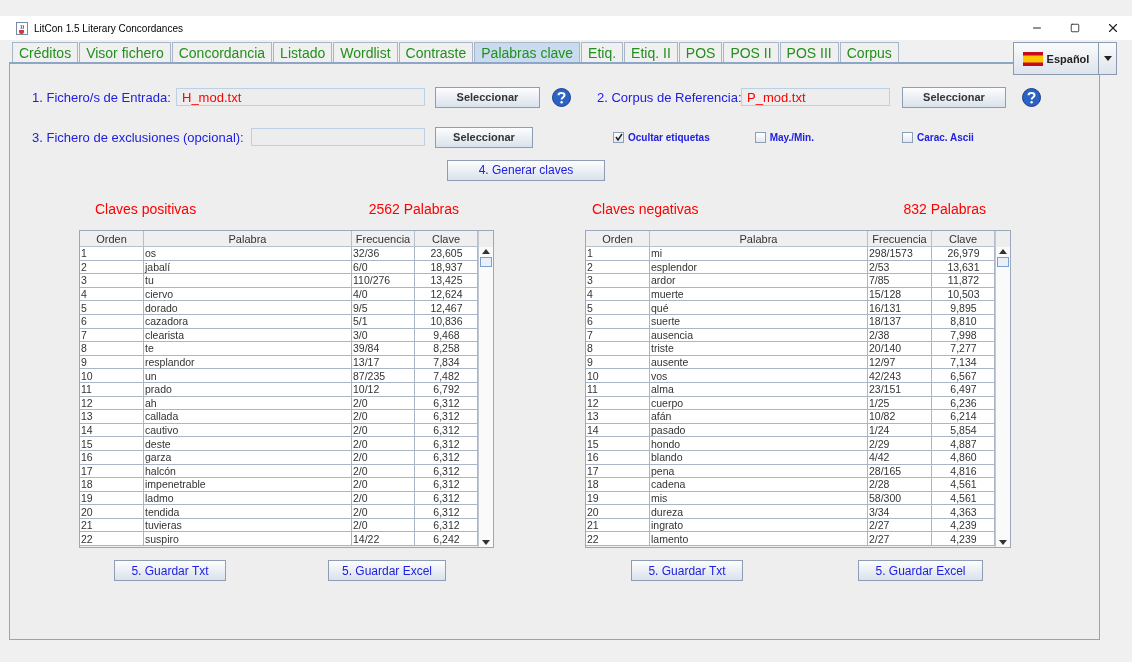 The height and width of the screenshot is (662, 1132). What do you see at coordinates (1056, 58) in the screenshot?
I see `language-button: Español` at bounding box center [1056, 58].